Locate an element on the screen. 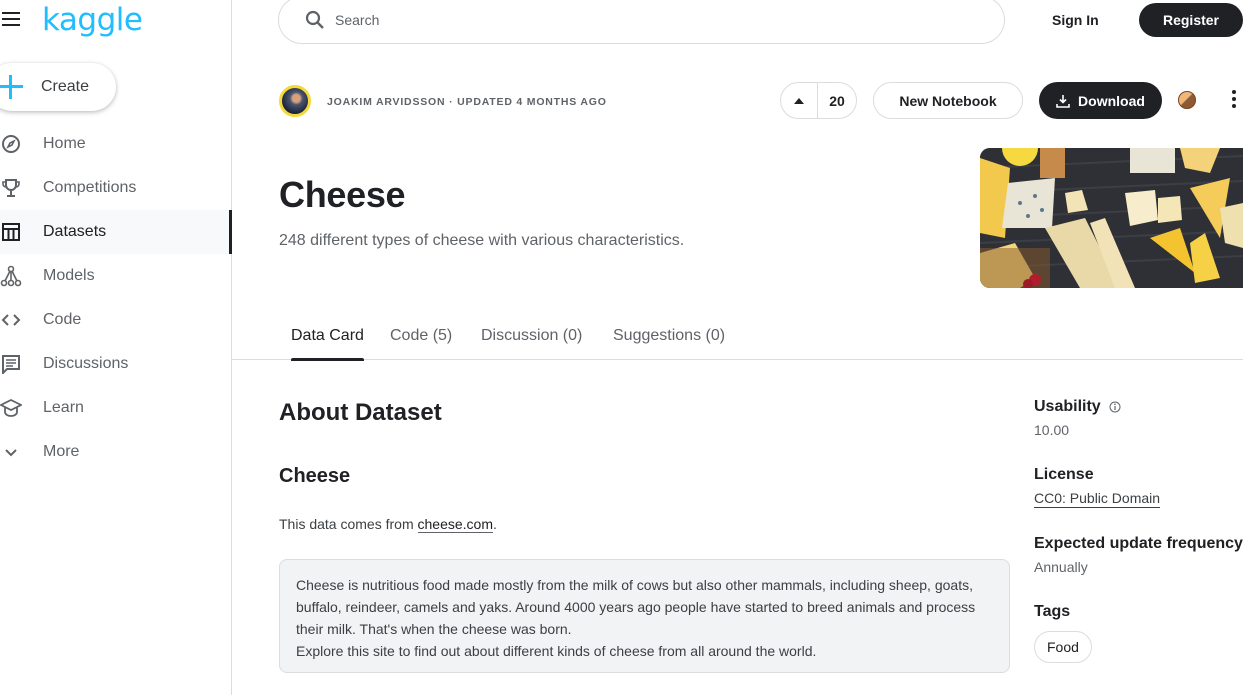 The image size is (1243, 695). about-heading: About Dataset is located at coordinates (360, 412).